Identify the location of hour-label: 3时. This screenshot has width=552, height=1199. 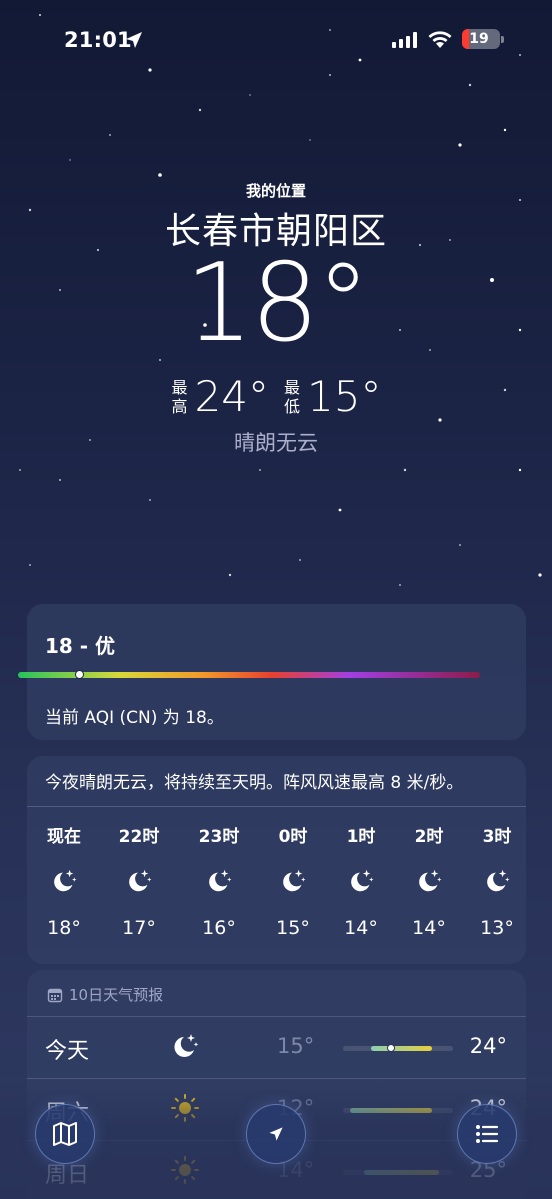
(497, 837).